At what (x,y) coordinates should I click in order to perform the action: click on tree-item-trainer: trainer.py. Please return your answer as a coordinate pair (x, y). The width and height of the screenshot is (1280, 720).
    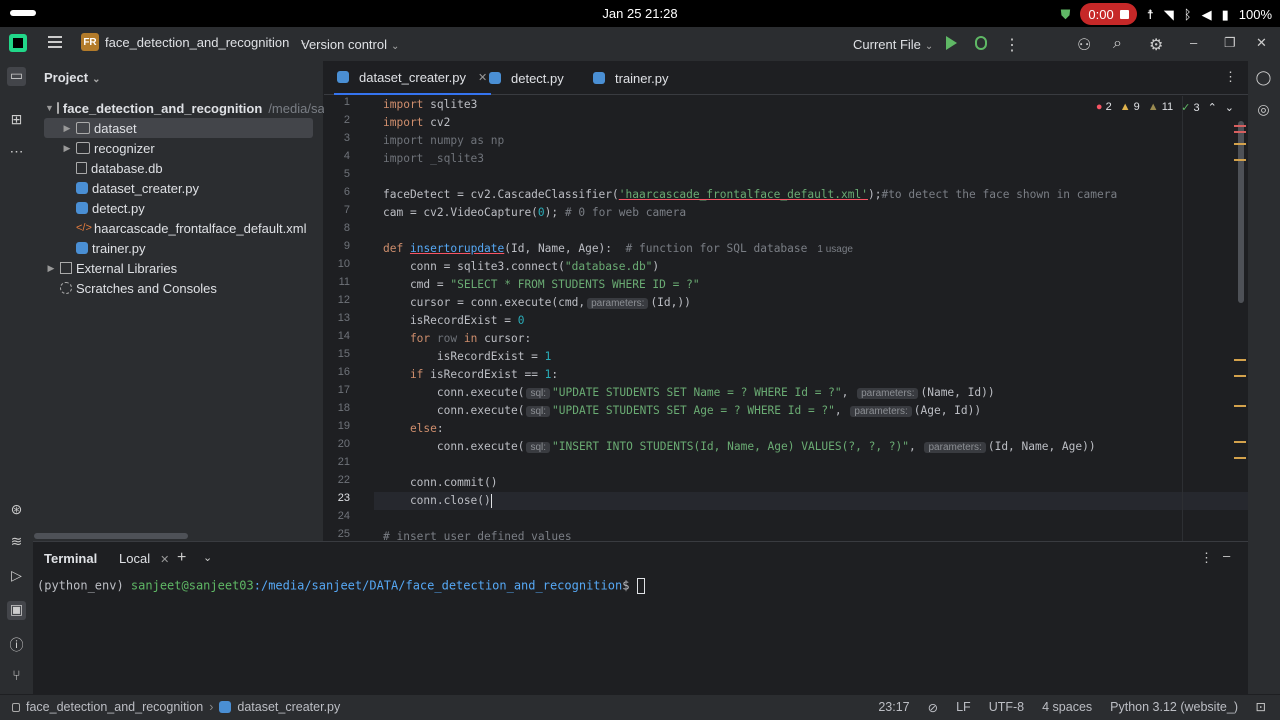
    Looking at the image, I should click on (178, 248).